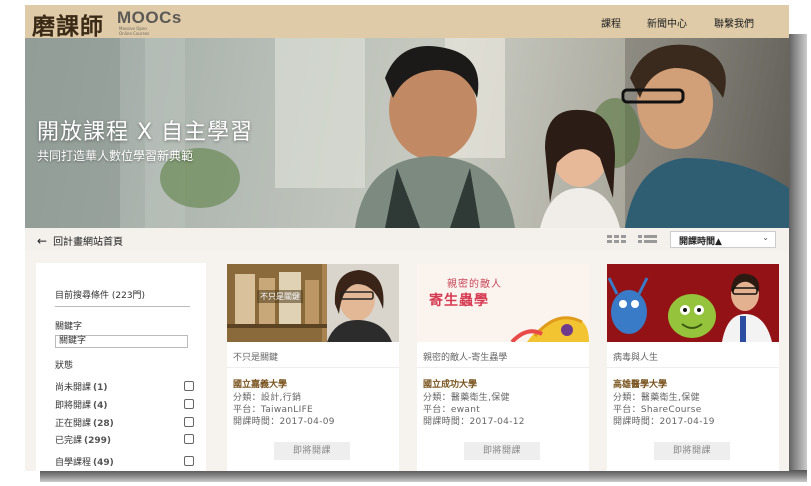 This screenshot has width=811, height=486. Describe the element at coordinates (100, 296) in the screenshot. I see `filter-summary: 目前搜尋條件 (223門)` at that location.